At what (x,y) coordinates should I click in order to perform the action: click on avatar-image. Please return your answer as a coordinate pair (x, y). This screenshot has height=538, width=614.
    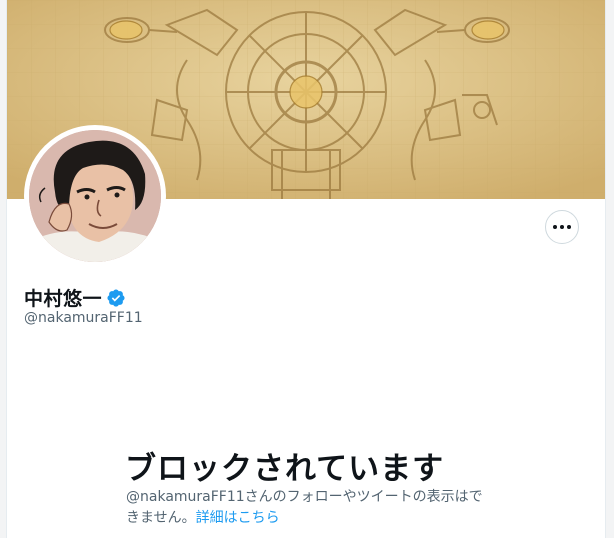
    Looking at the image, I should click on (95, 196).